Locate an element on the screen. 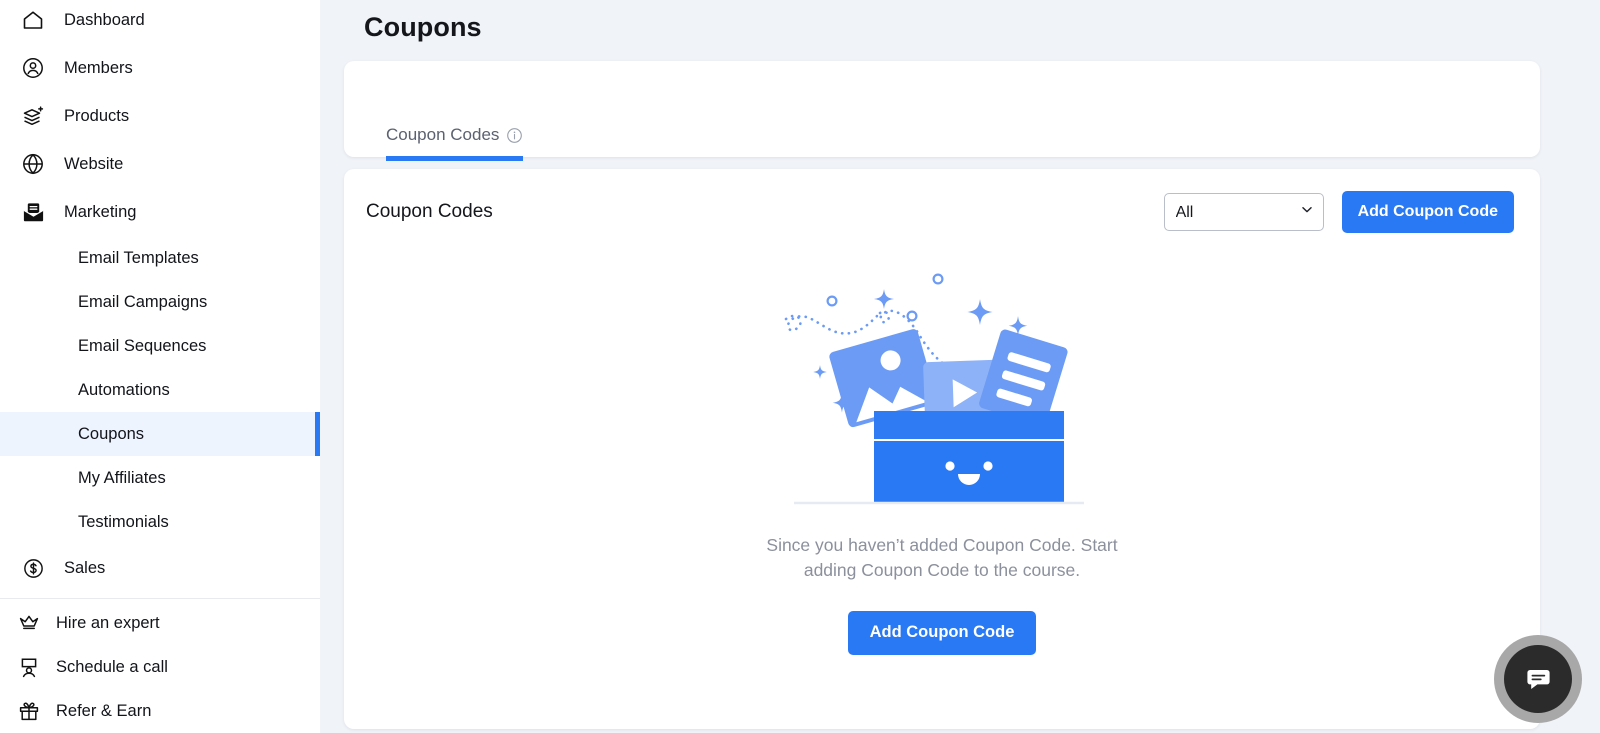 This screenshot has height=733, width=1600. sidebar-item-label: Email Sequences is located at coordinates (142, 345).